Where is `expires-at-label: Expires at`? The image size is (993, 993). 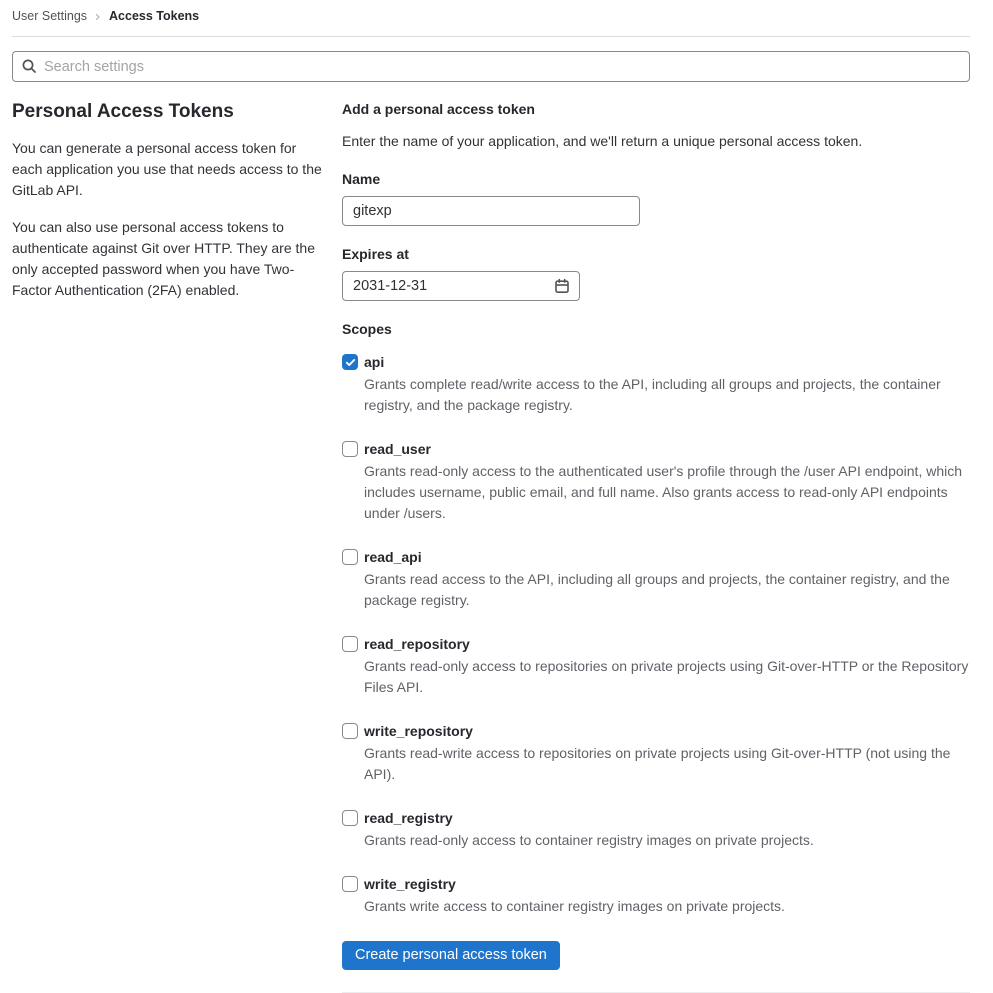 expires-at-label: Expires at is located at coordinates (375, 254).